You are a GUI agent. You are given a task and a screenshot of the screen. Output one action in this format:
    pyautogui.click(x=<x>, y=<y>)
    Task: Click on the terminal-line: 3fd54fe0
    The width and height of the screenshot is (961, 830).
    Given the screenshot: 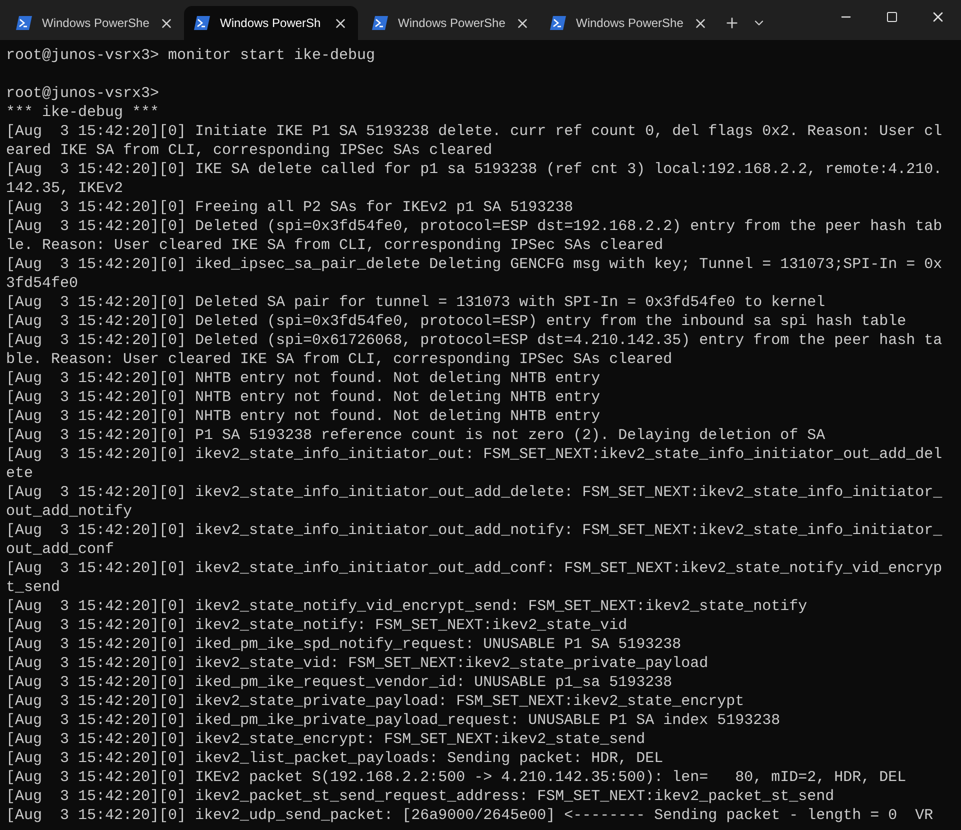 What is the action you would take?
    pyautogui.click(x=42, y=283)
    